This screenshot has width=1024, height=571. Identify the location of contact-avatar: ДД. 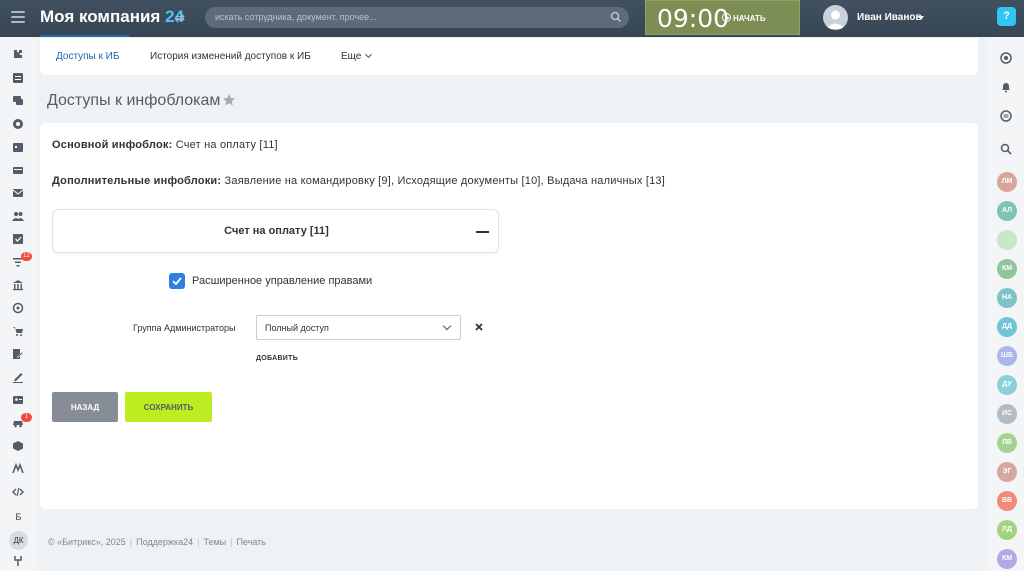
(1007, 327).